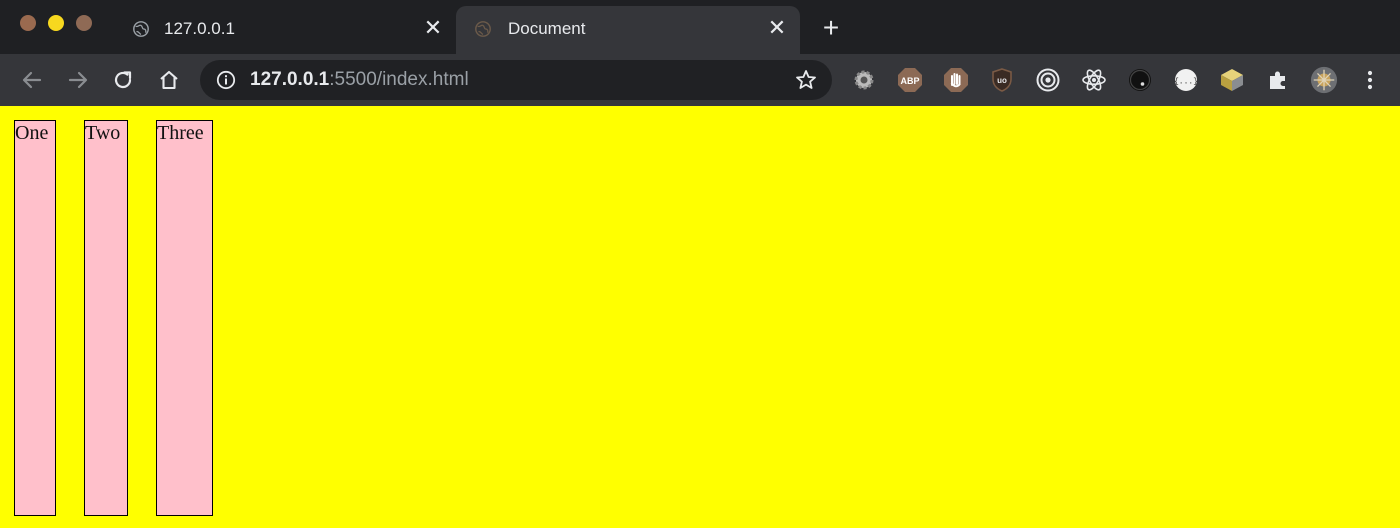 The image size is (1400, 528). I want to click on reload-icon, so click(123, 80).